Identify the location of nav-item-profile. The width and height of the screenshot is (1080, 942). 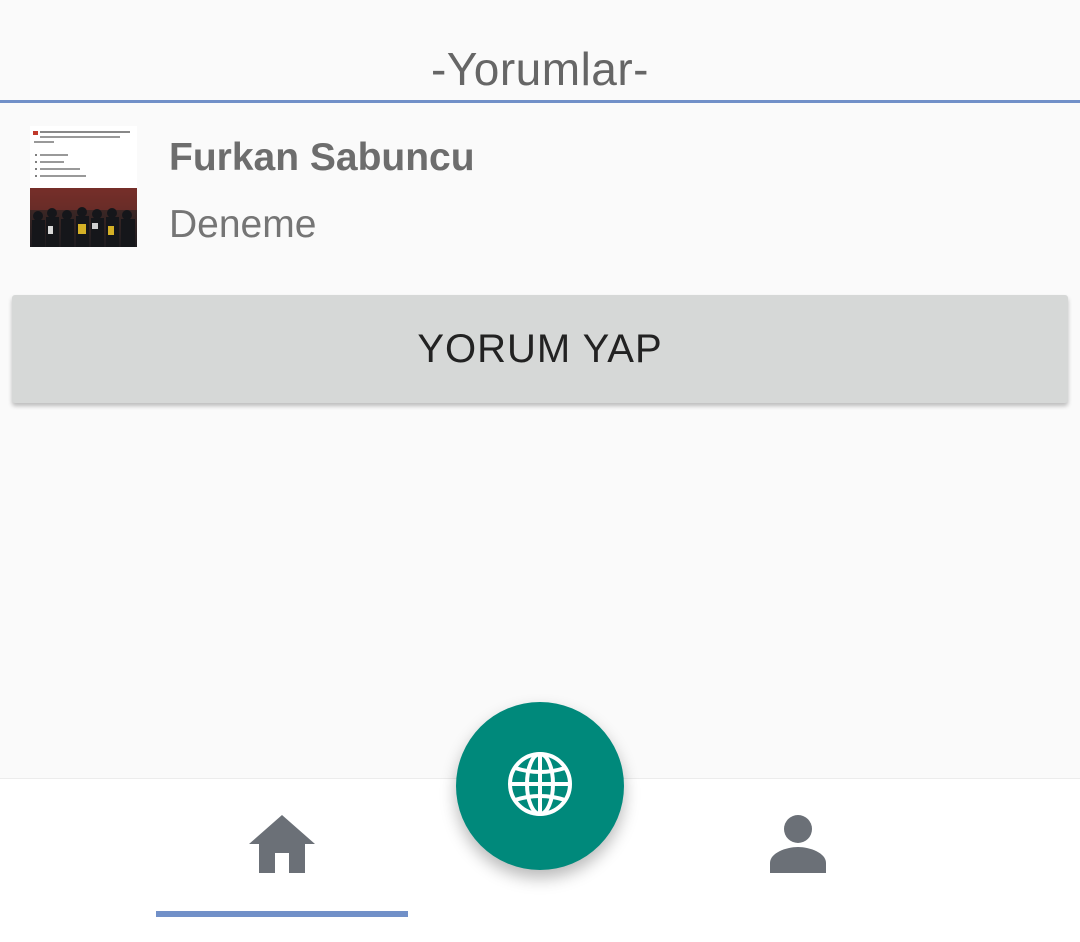
(798, 860).